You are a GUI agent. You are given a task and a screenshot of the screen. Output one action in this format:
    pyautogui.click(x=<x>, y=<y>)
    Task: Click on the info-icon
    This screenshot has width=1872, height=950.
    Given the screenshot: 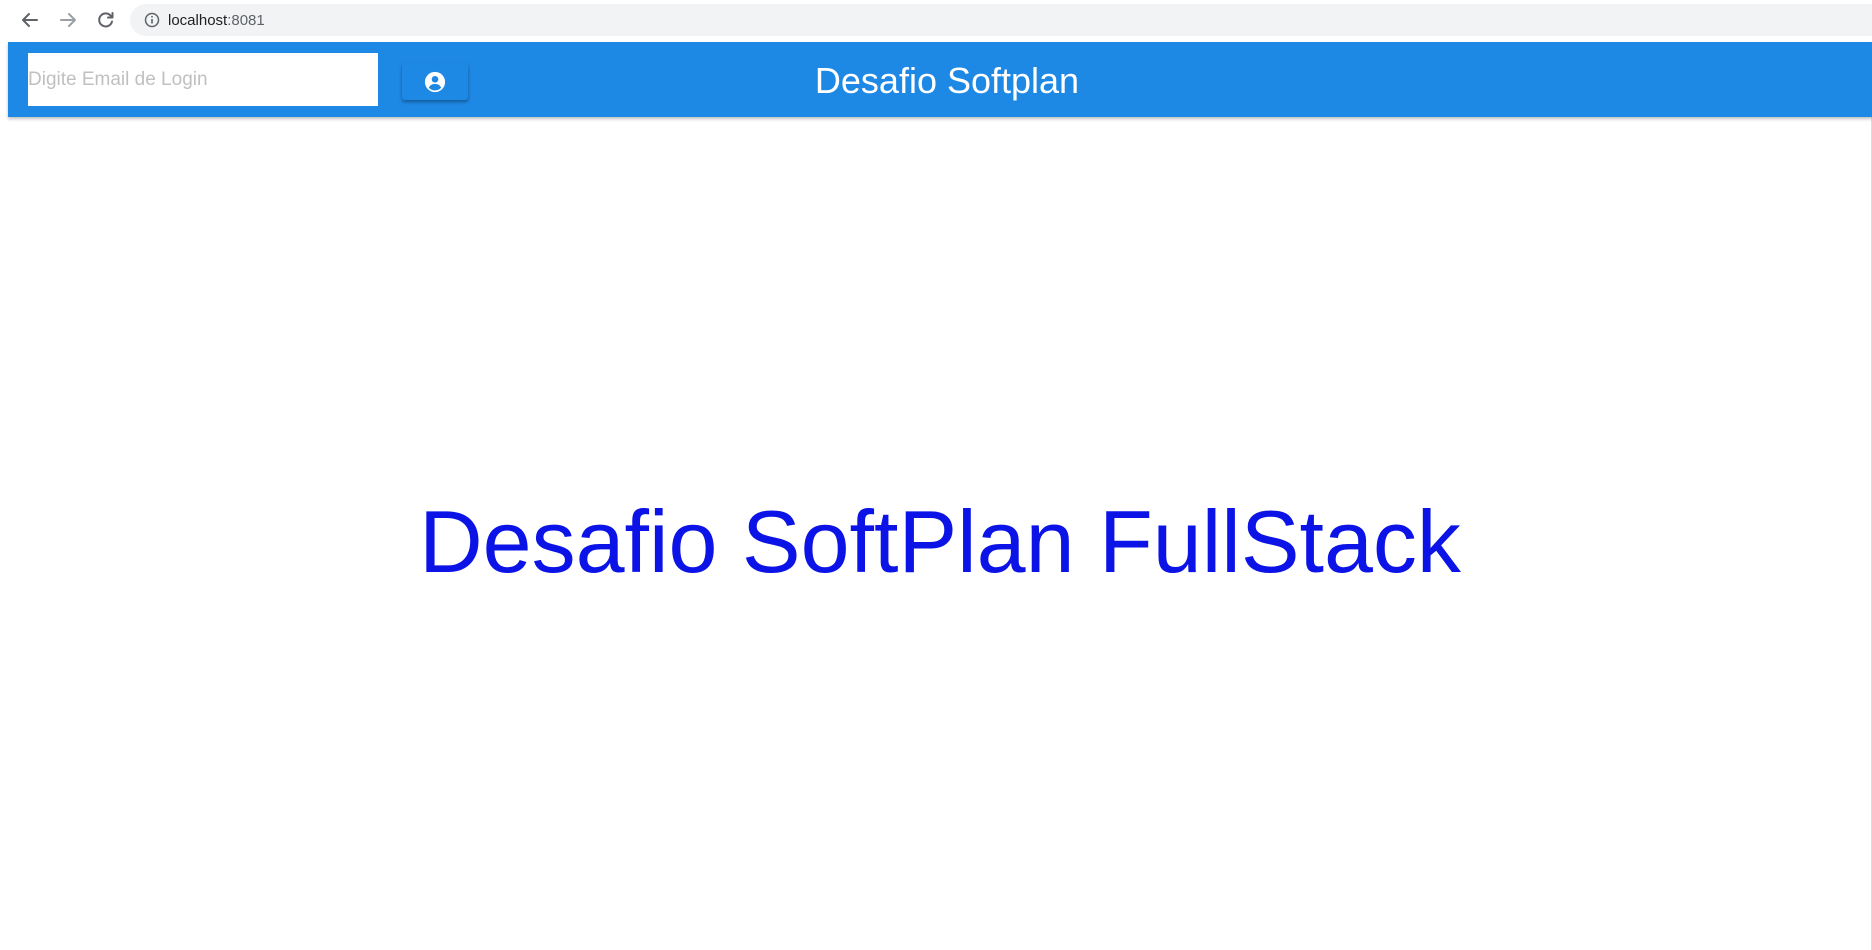 What is the action you would take?
    pyautogui.click(x=152, y=20)
    